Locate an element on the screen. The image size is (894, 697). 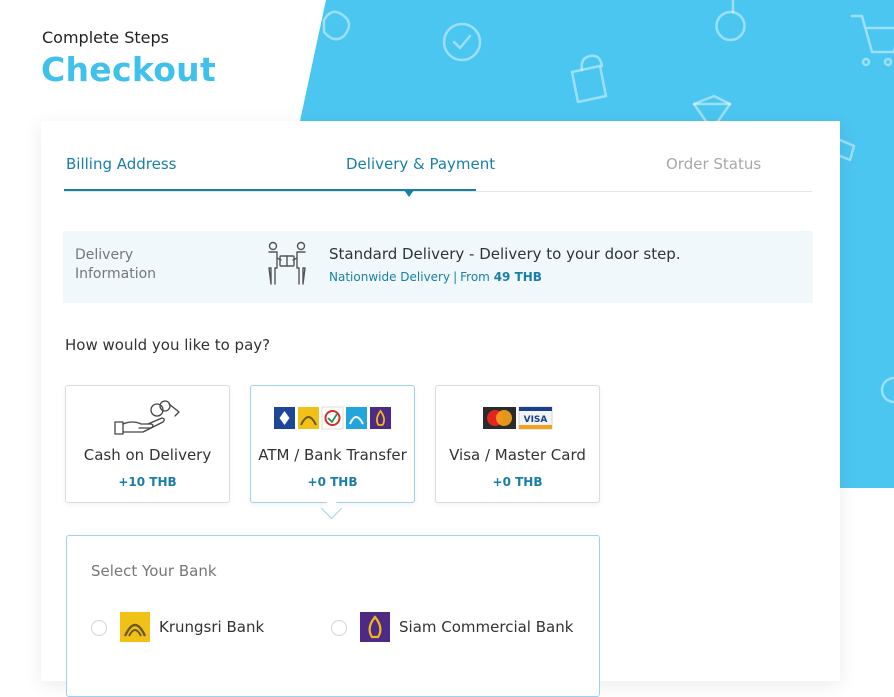
payment-option-cash-price: +10 THB is located at coordinates (147, 482).